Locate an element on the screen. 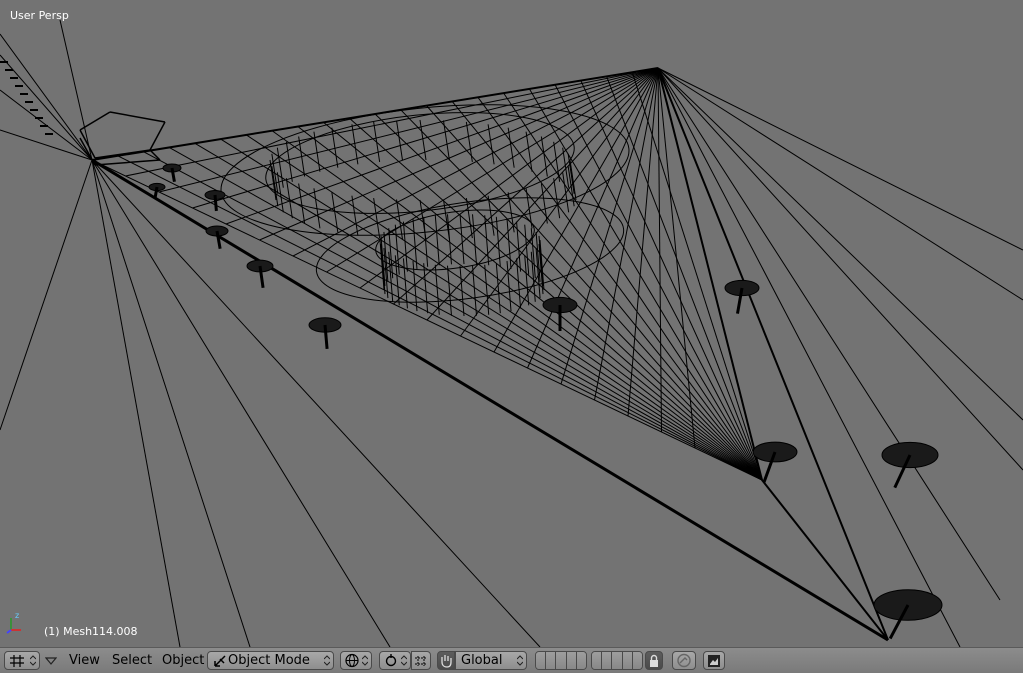 The height and width of the screenshot is (673, 1023). render-button is located at coordinates (714, 660).